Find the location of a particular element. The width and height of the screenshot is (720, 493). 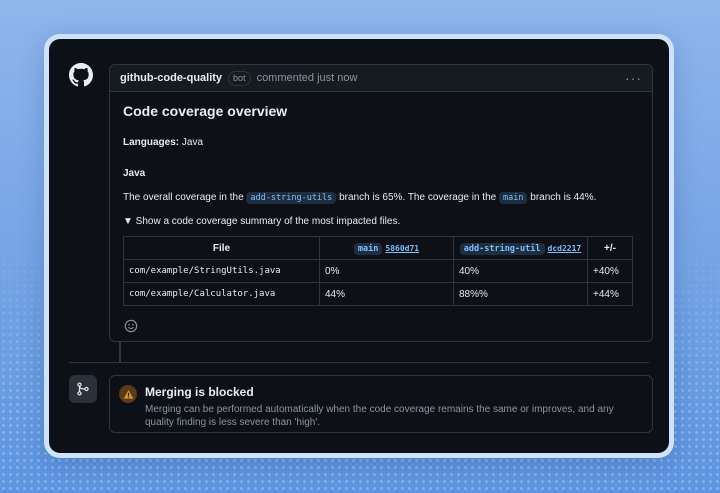

languages-label: Languages: is located at coordinates (151, 142).